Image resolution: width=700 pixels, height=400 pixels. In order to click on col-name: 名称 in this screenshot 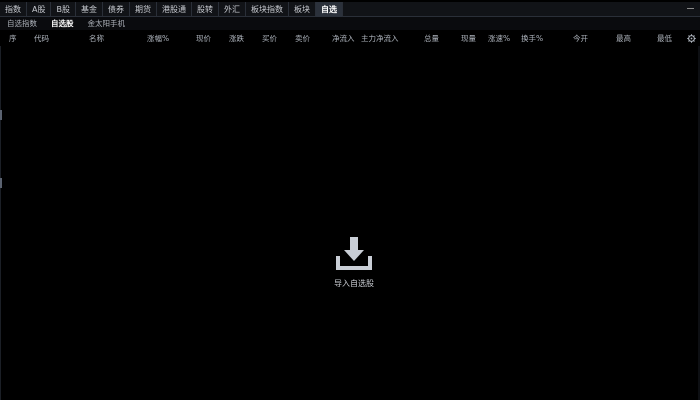, I will do `click(96, 39)`.